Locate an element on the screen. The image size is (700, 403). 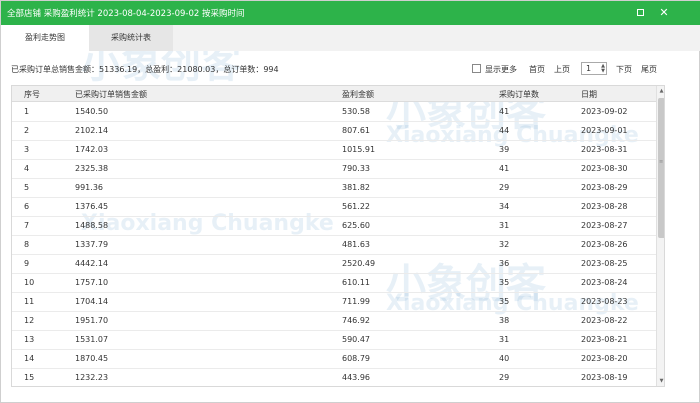
vertical-scrollbar: ▲ ≡ ▼ is located at coordinates (660, 236).